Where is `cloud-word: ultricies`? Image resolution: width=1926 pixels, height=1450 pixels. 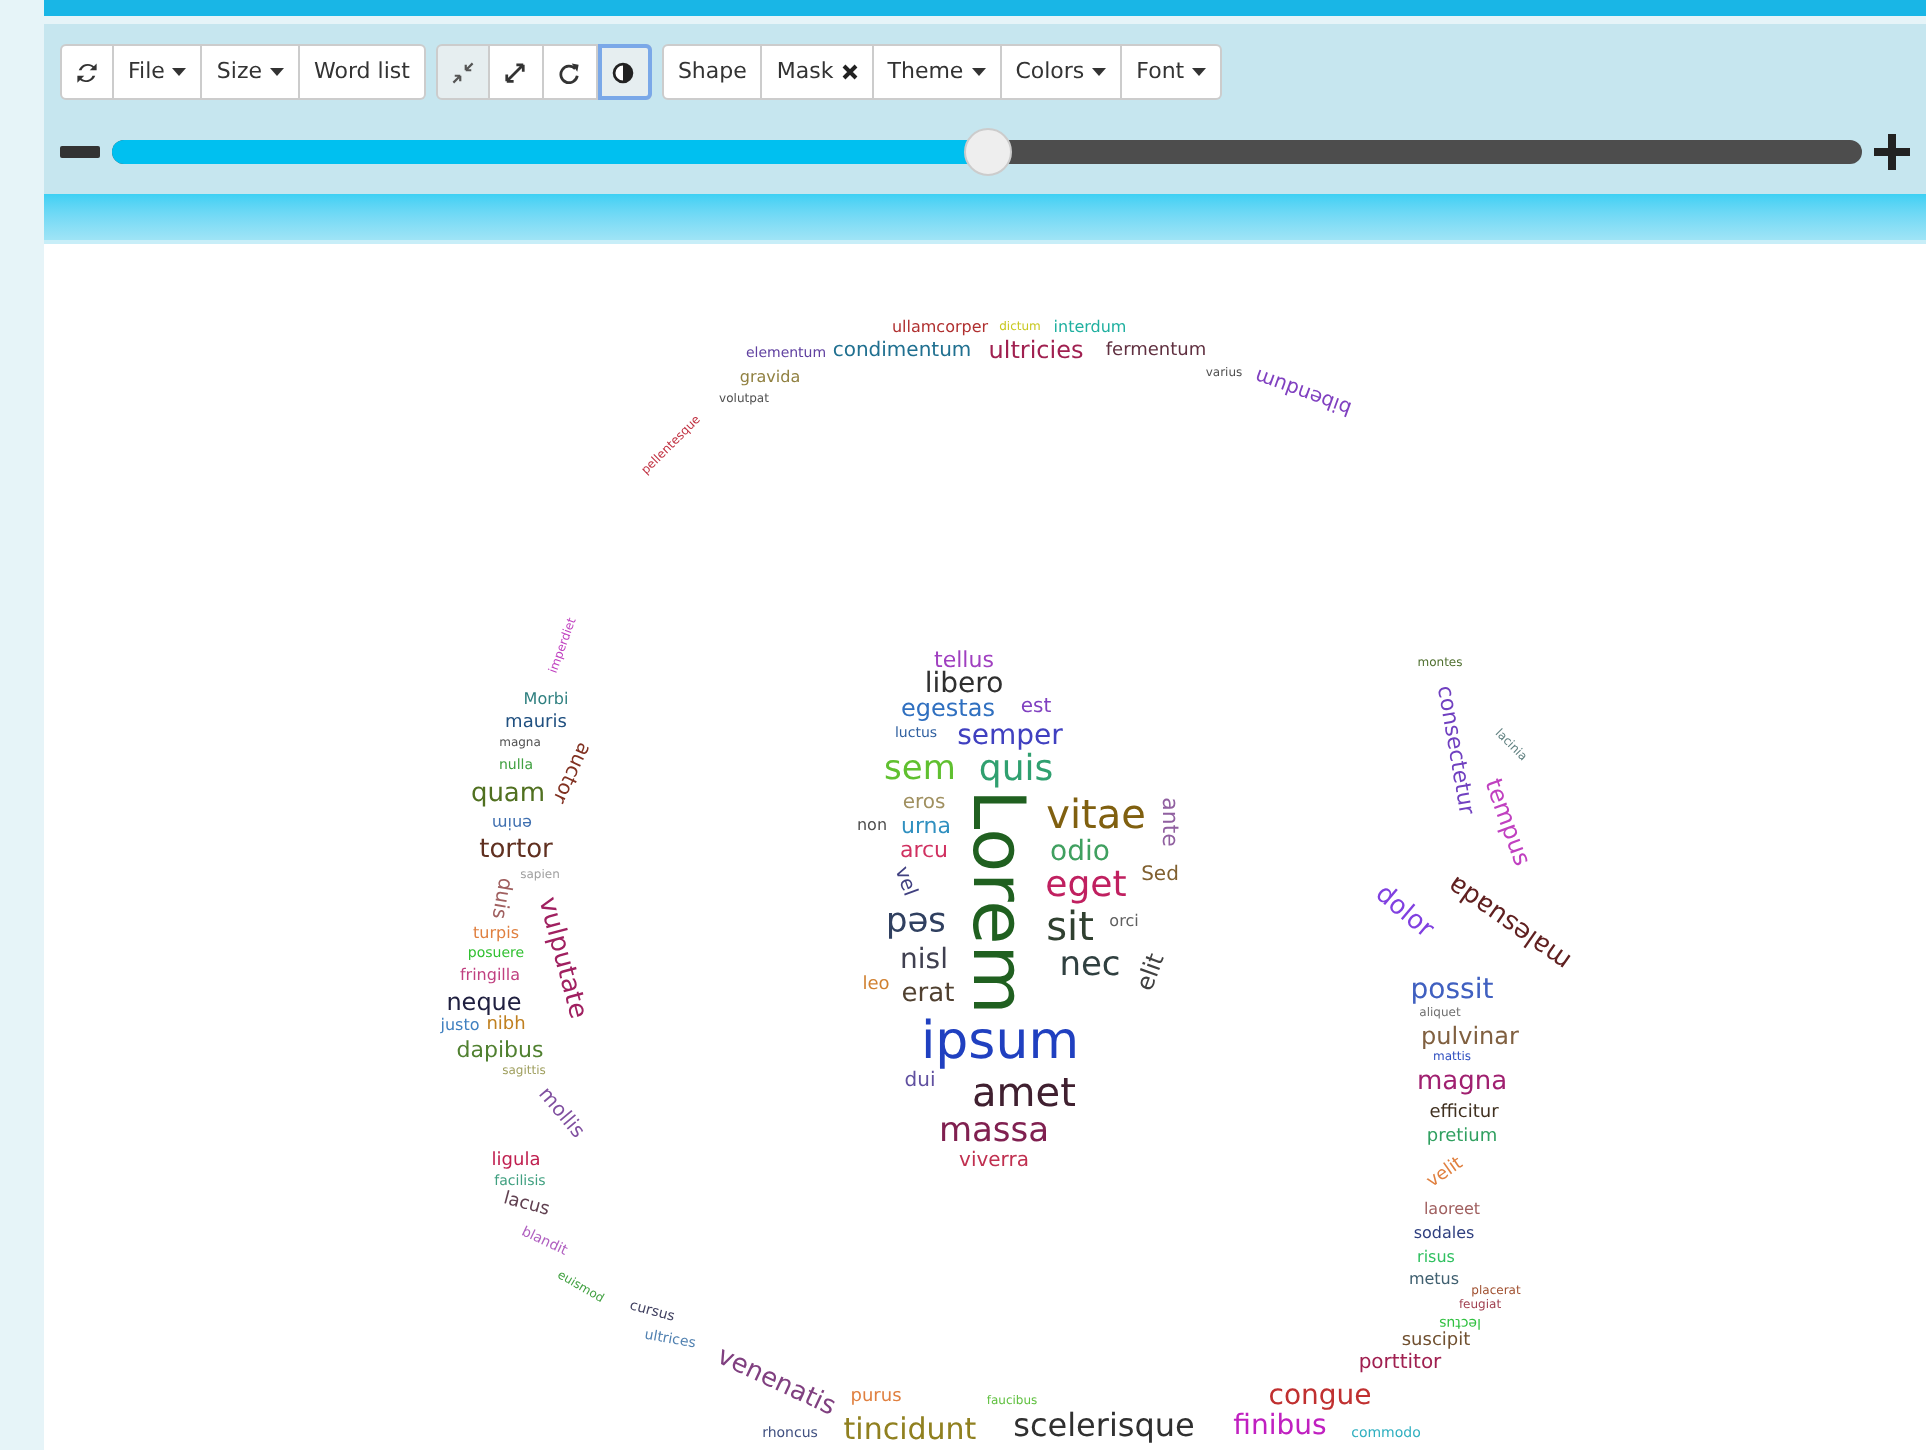
cloud-word: ultricies is located at coordinates (1036, 350).